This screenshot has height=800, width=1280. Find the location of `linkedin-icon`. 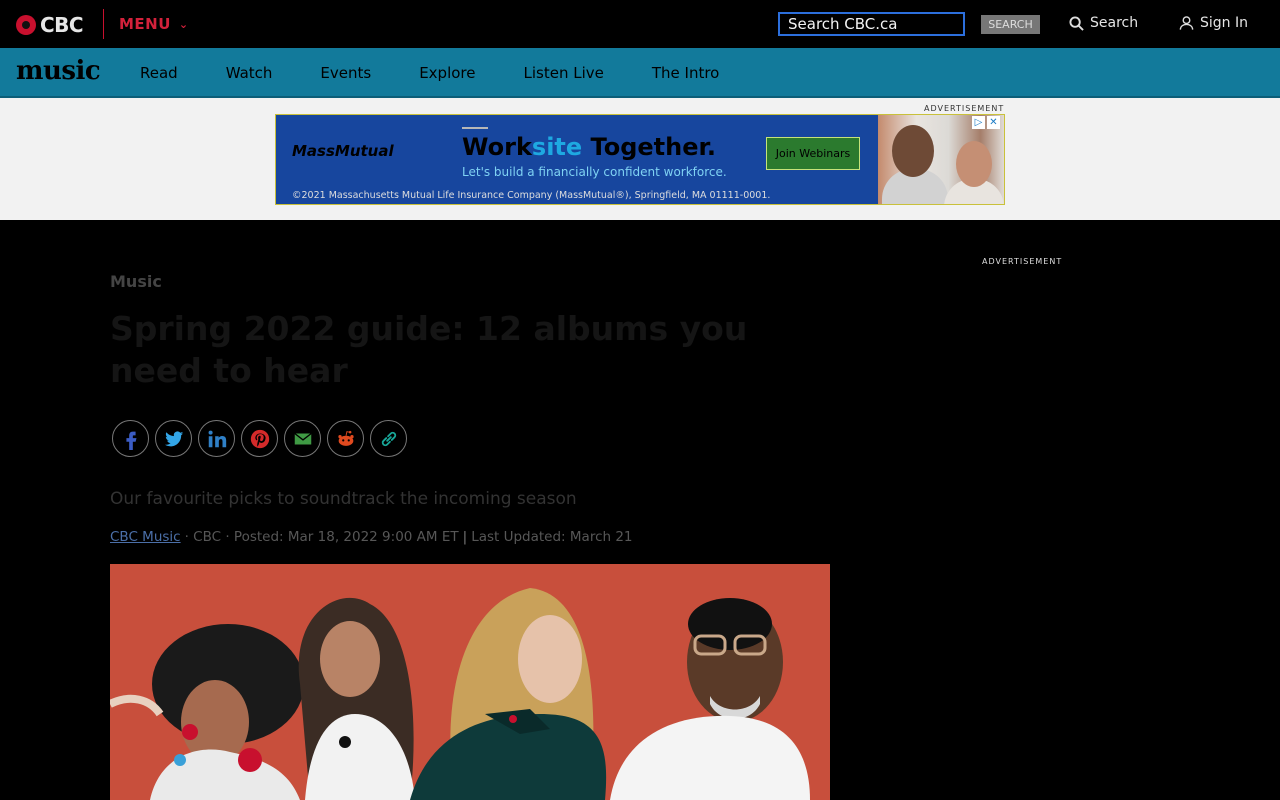

linkedin-icon is located at coordinates (217, 438).